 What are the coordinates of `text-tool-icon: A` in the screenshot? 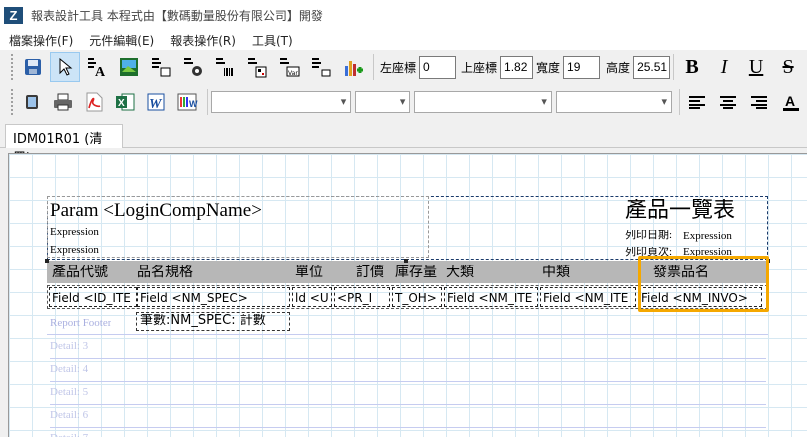 It's located at (97, 68).